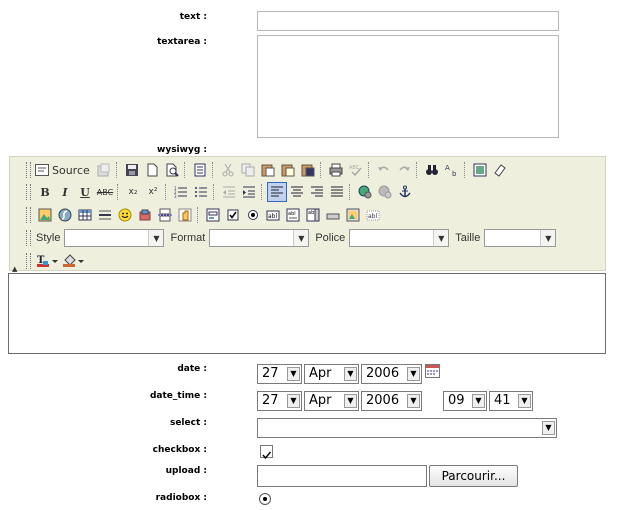  What do you see at coordinates (408, 86) in the screenshot?
I see `textarea-input` at bounding box center [408, 86].